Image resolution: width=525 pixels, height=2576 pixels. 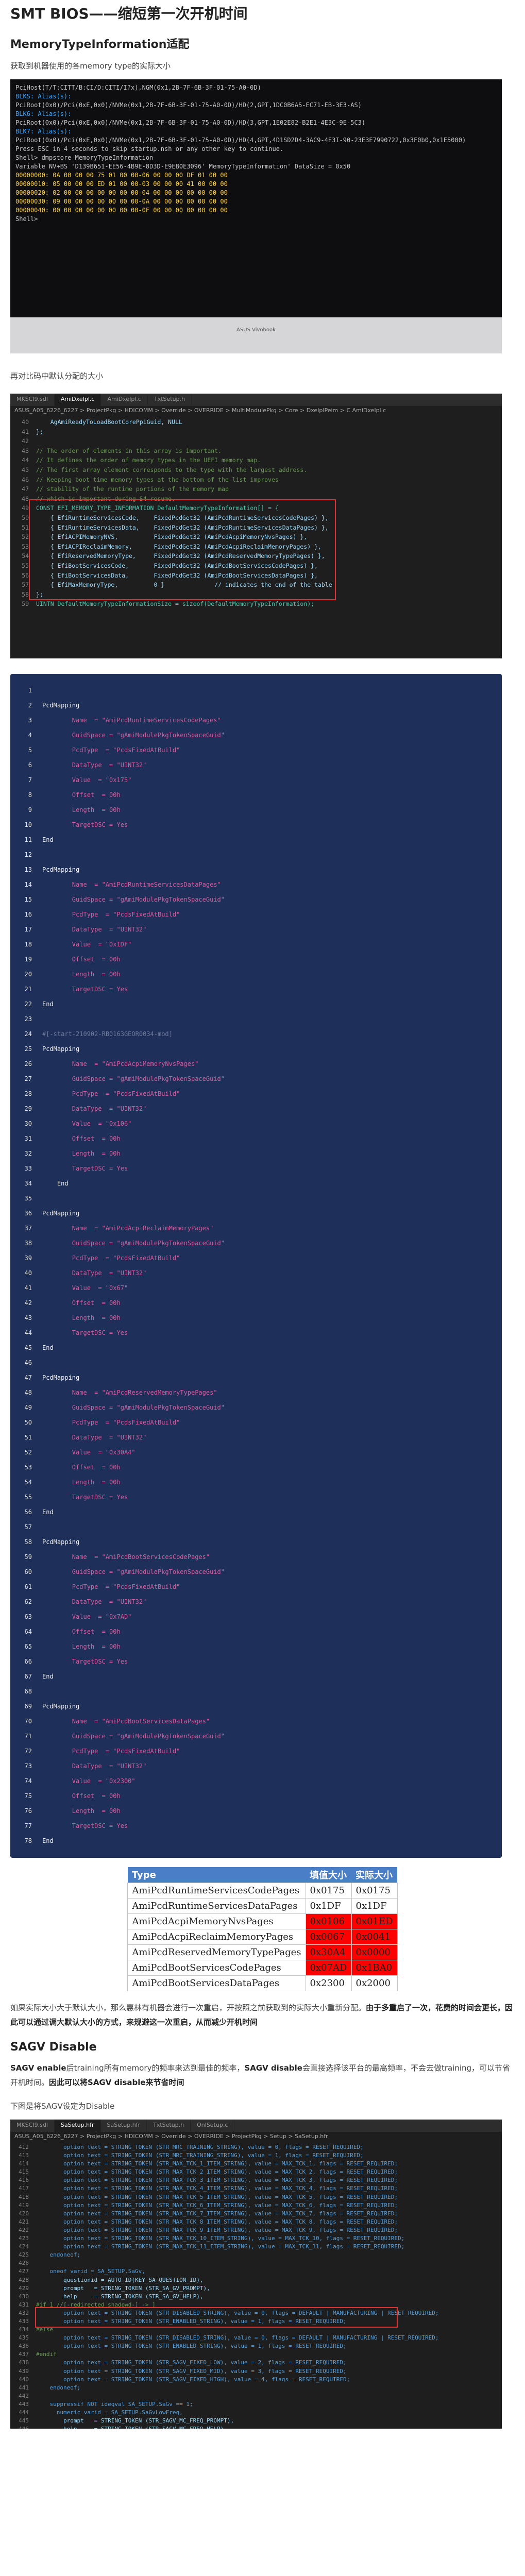 What do you see at coordinates (28, 1108) in the screenshot?
I see `line-number: 29` at bounding box center [28, 1108].